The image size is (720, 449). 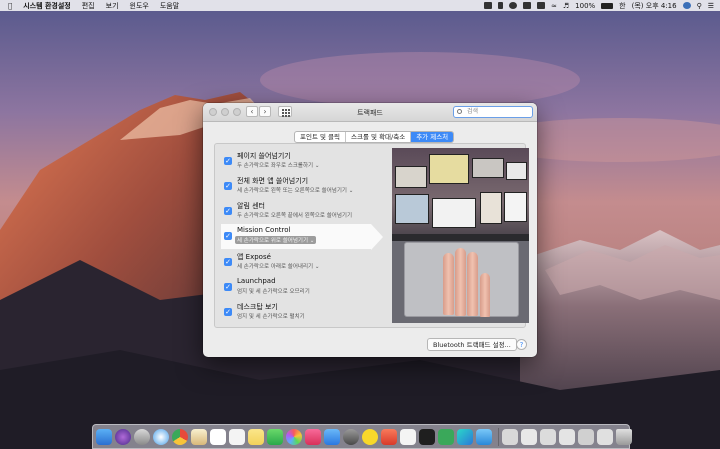 I want to click on clipboard-status-icon, so click(x=527, y=6).